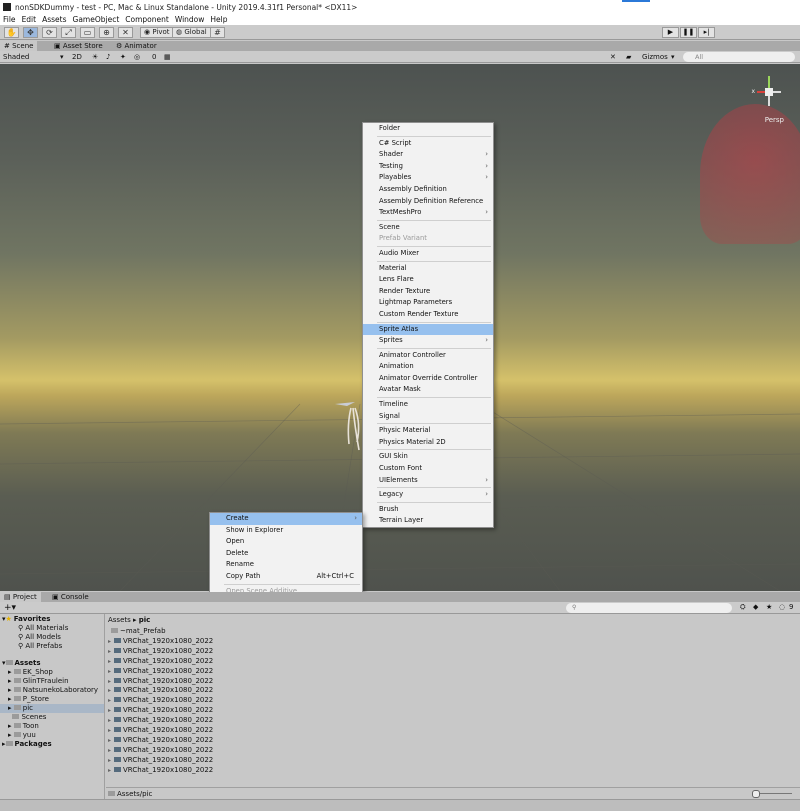  Describe the element at coordinates (428, 379) in the screenshot. I see `menu-item-animator-override-controller: Animator Override Controller` at that location.